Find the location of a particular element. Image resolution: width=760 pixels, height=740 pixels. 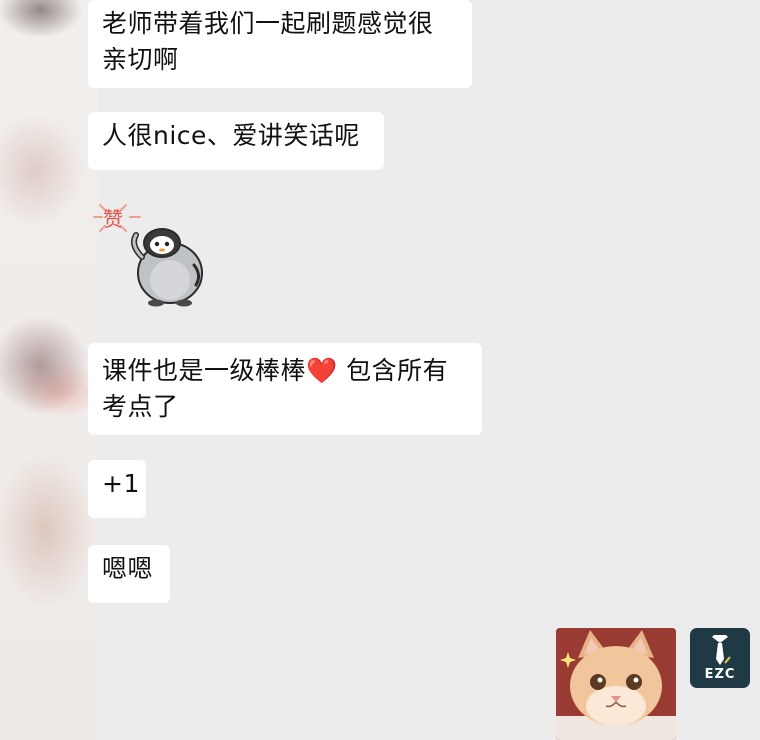

message-text-part: 包含所有 is located at coordinates (393, 370).